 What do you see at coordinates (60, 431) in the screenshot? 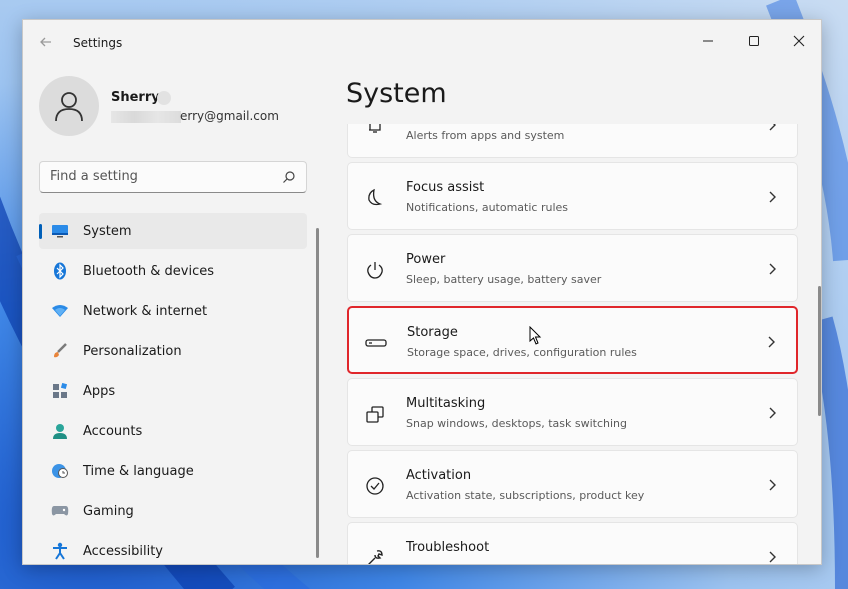
I see `accounts-icon` at bounding box center [60, 431].